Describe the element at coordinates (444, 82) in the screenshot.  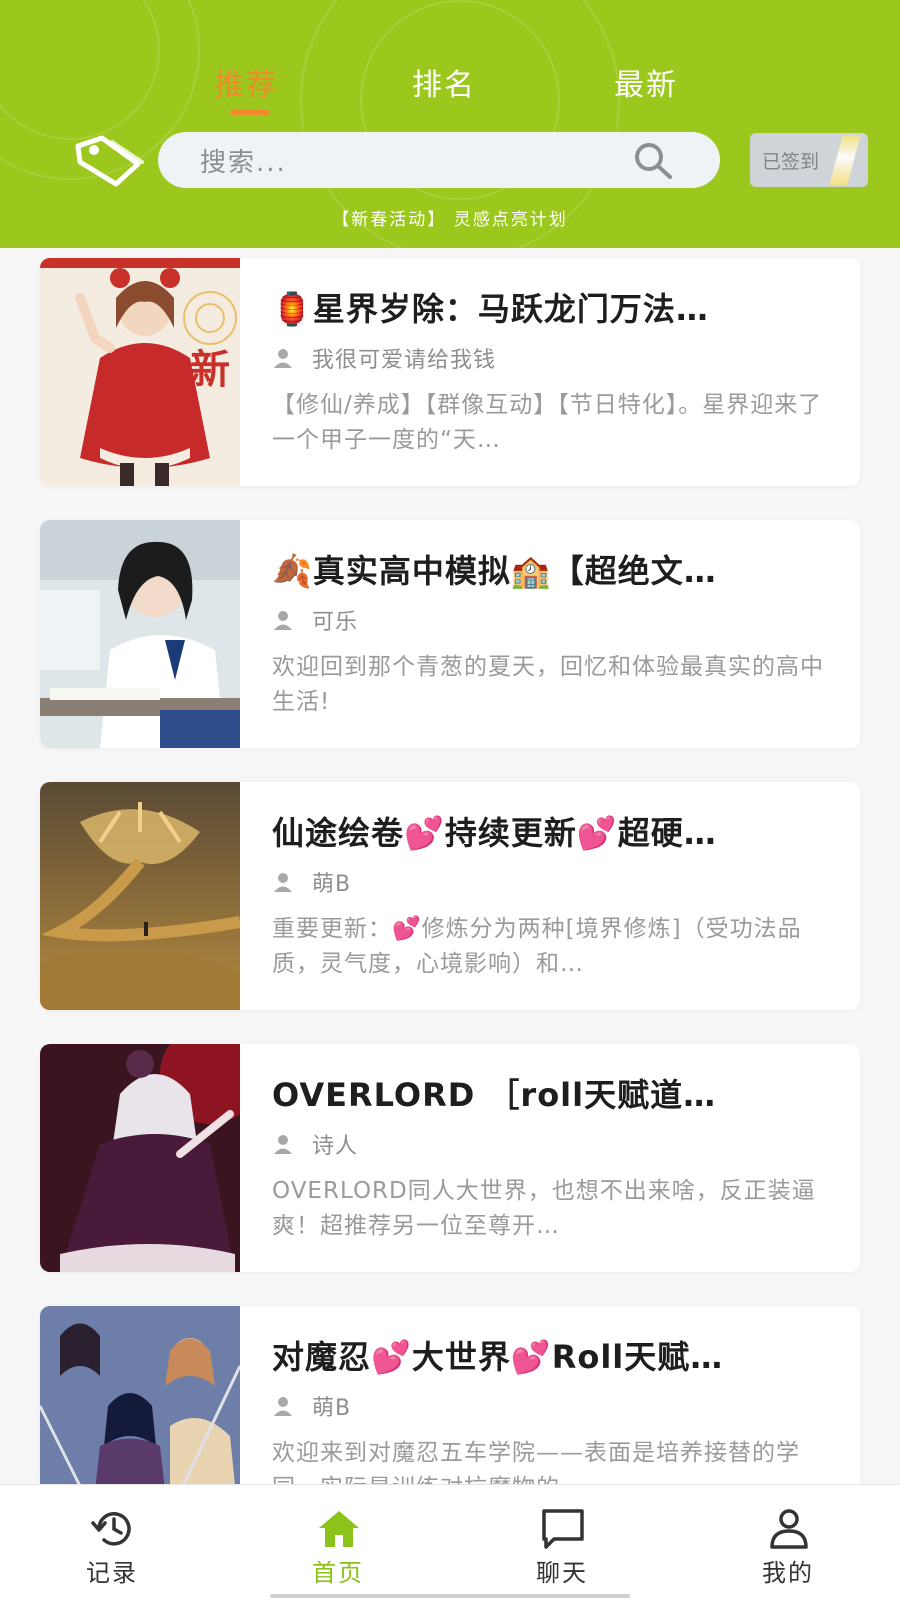
I see `tab-ranking: 排名` at that location.